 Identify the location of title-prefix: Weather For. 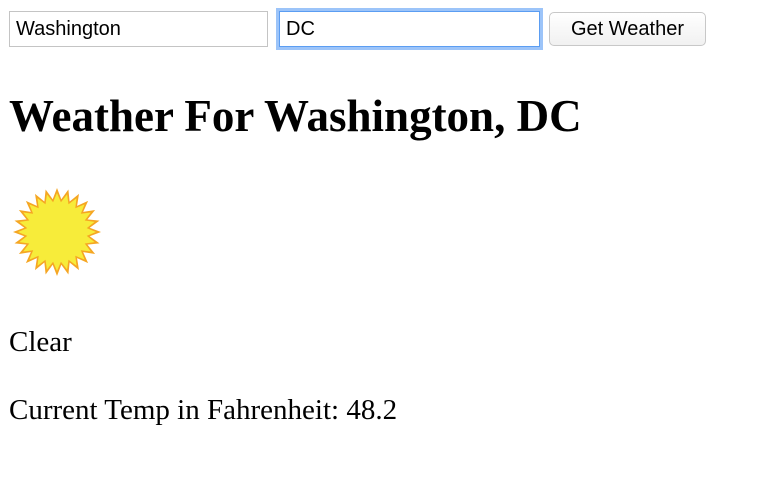
(136, 116).